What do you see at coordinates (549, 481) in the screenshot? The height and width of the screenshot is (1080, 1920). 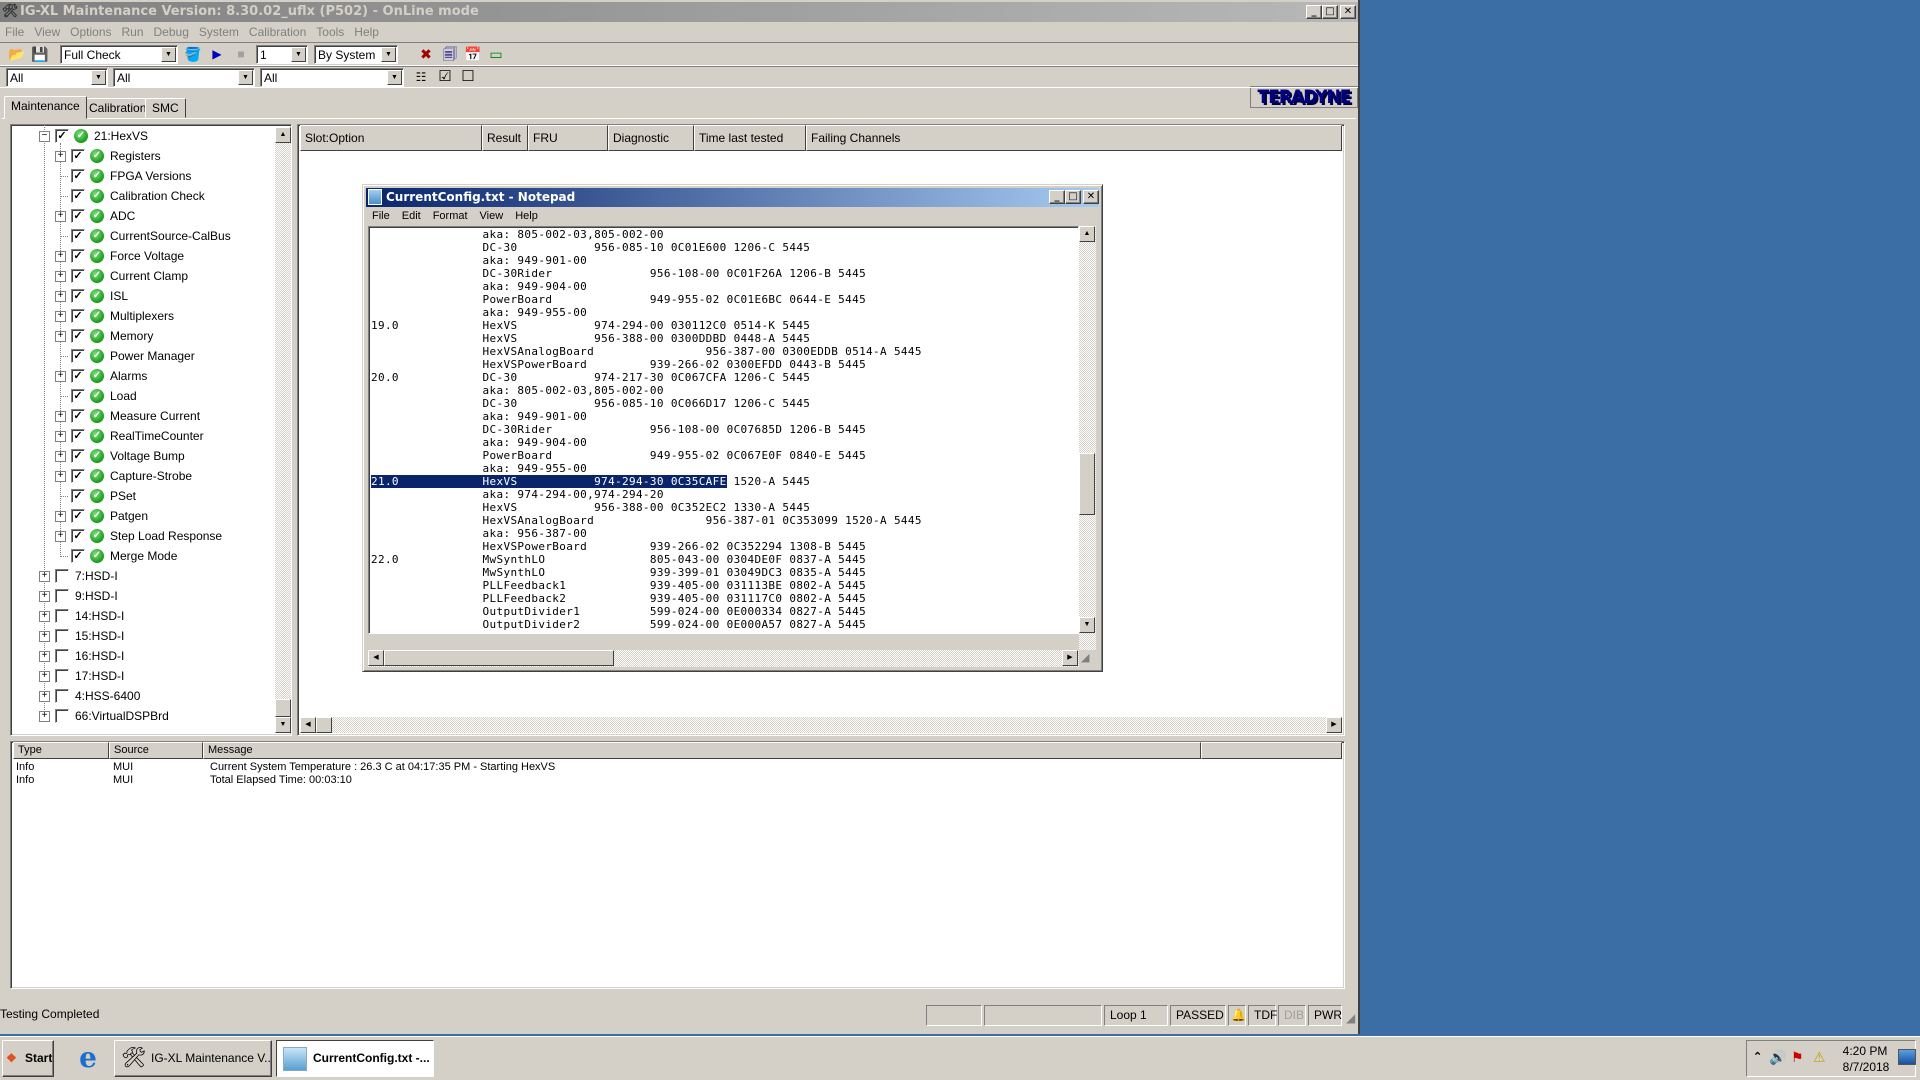 I see `selected-text: 21.0 HexVS 974-294-30 0C35CAFE` at bounding box center [549, 481].